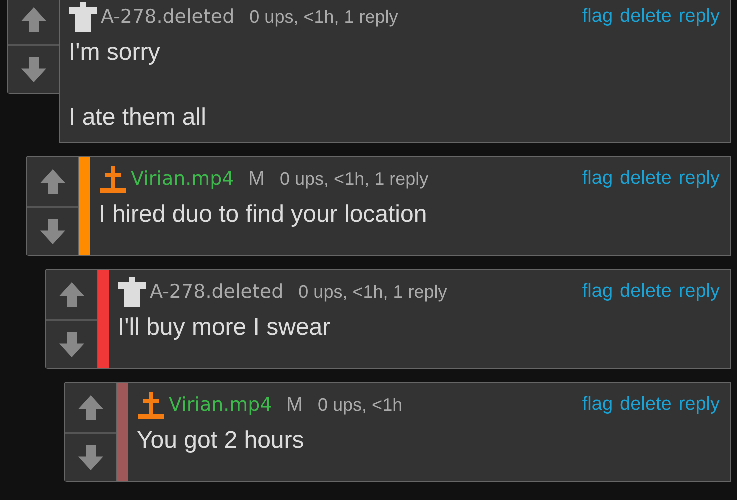  I want to click on comment-text: I'm sorry I ate them all, so click(138, 85).